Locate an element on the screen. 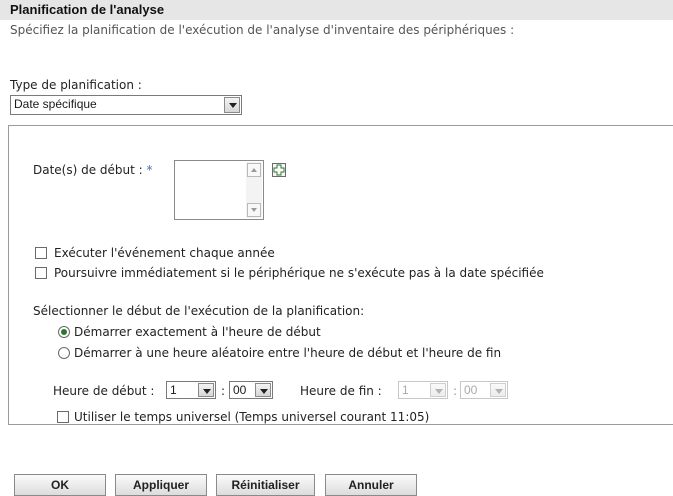  immediate-checkbox is located at coordinates (41, 273).